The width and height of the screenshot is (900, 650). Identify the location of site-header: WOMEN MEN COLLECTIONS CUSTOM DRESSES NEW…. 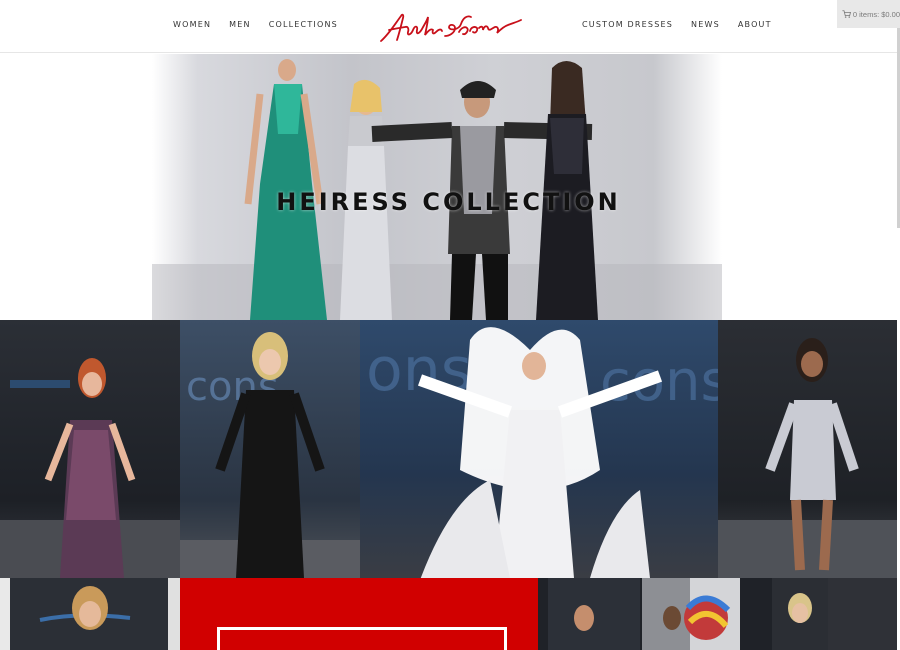
(450, 26).